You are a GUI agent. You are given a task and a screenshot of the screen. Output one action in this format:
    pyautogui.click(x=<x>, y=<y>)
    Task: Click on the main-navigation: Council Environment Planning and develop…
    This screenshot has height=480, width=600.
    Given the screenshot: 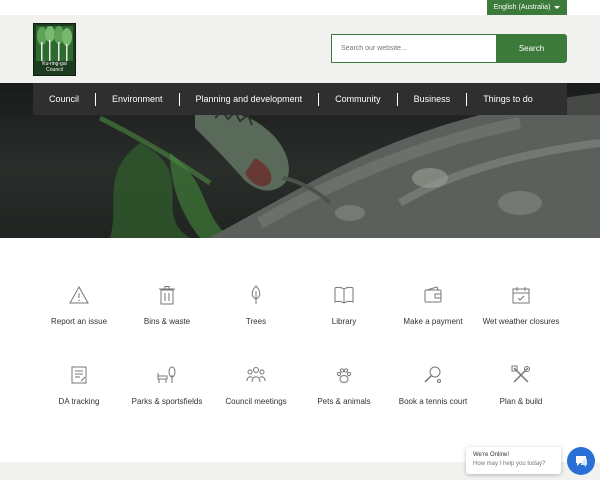 What is the action you would take?
    pyautogui.click(x=300, y=99)
    